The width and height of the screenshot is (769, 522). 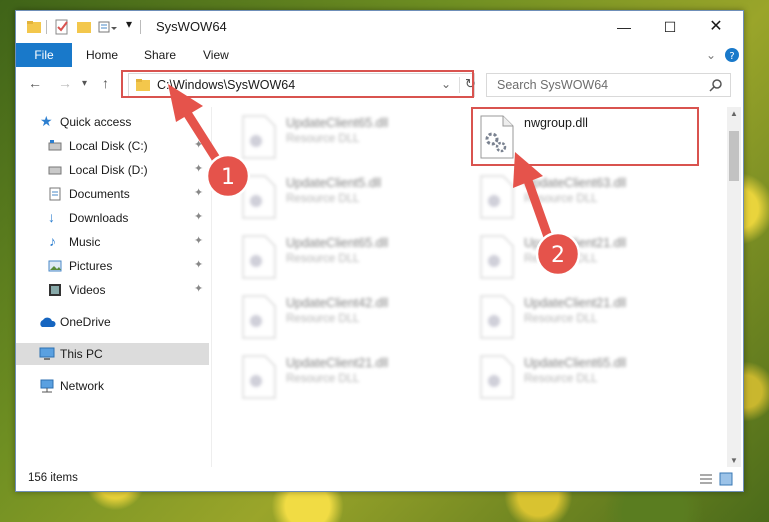 I want to click on chevron-down-icon: ▾, so click(x=129, y=25).